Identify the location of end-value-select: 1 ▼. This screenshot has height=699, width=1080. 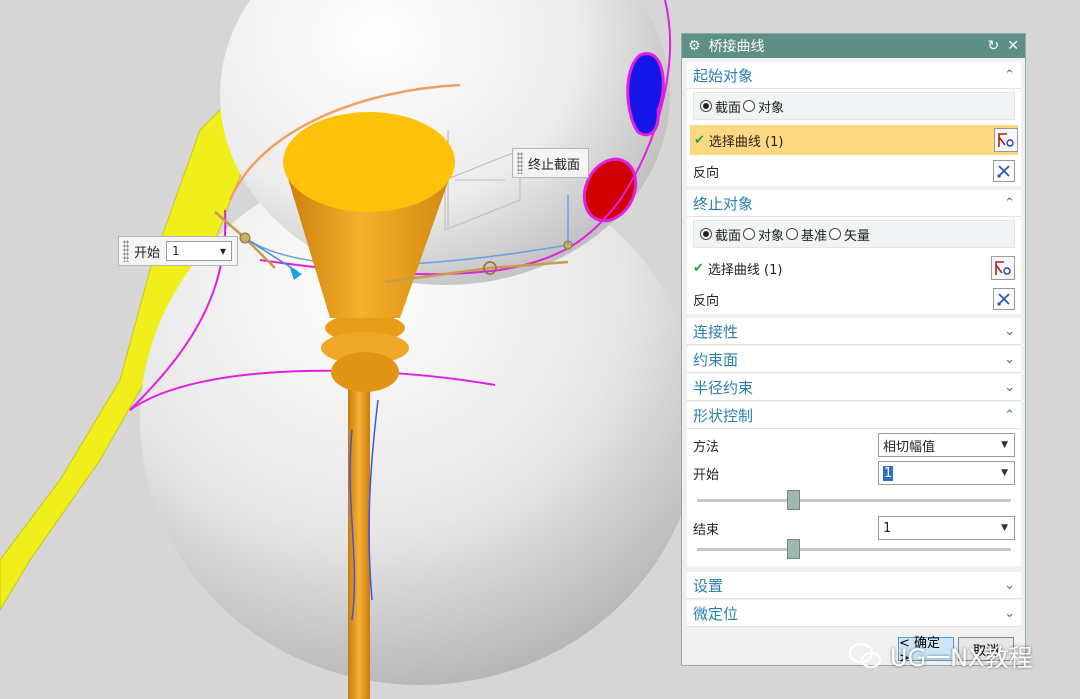
(946, 528).